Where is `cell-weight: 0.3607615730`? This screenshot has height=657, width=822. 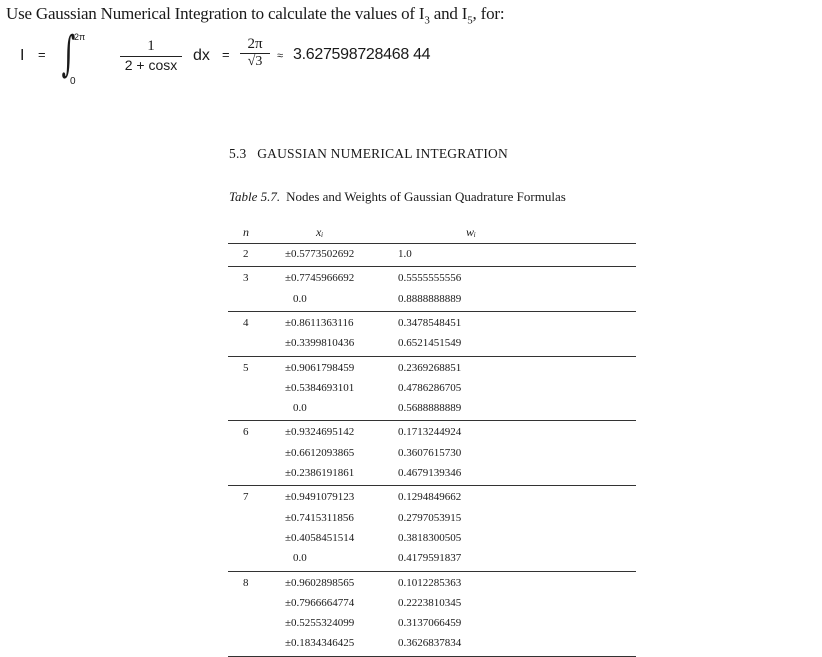
cell-weight: 0.3607615730 is located at coordinates (430, 452).